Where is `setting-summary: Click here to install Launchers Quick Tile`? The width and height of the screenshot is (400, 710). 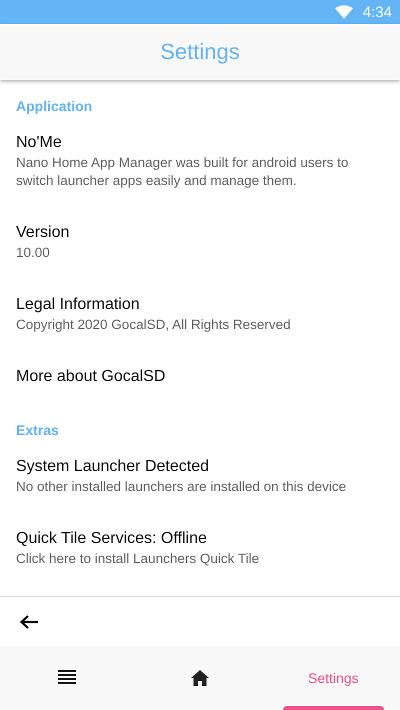 setting-summary: Click here to install Launchers Quick Tile is located at coordinates (138, 559).